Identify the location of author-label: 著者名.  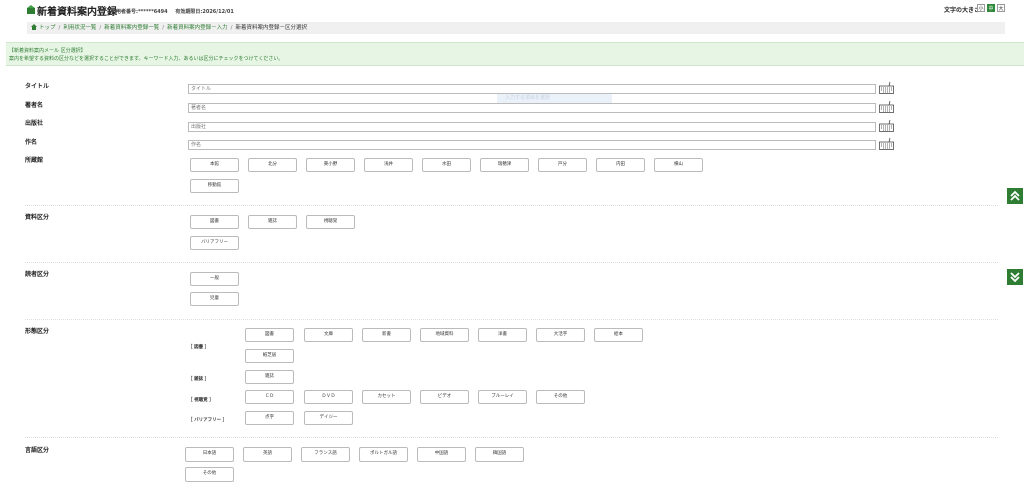
(34, 105).